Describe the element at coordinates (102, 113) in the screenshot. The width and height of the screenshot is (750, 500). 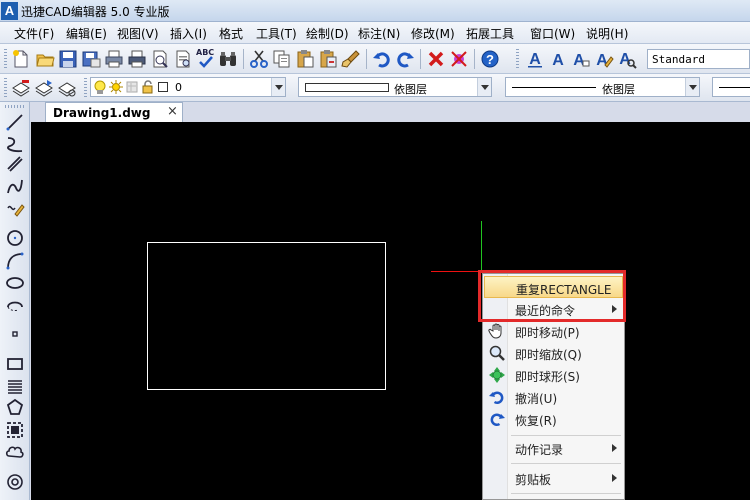
I see `tab-label: Drawing1.dwg` at that location.